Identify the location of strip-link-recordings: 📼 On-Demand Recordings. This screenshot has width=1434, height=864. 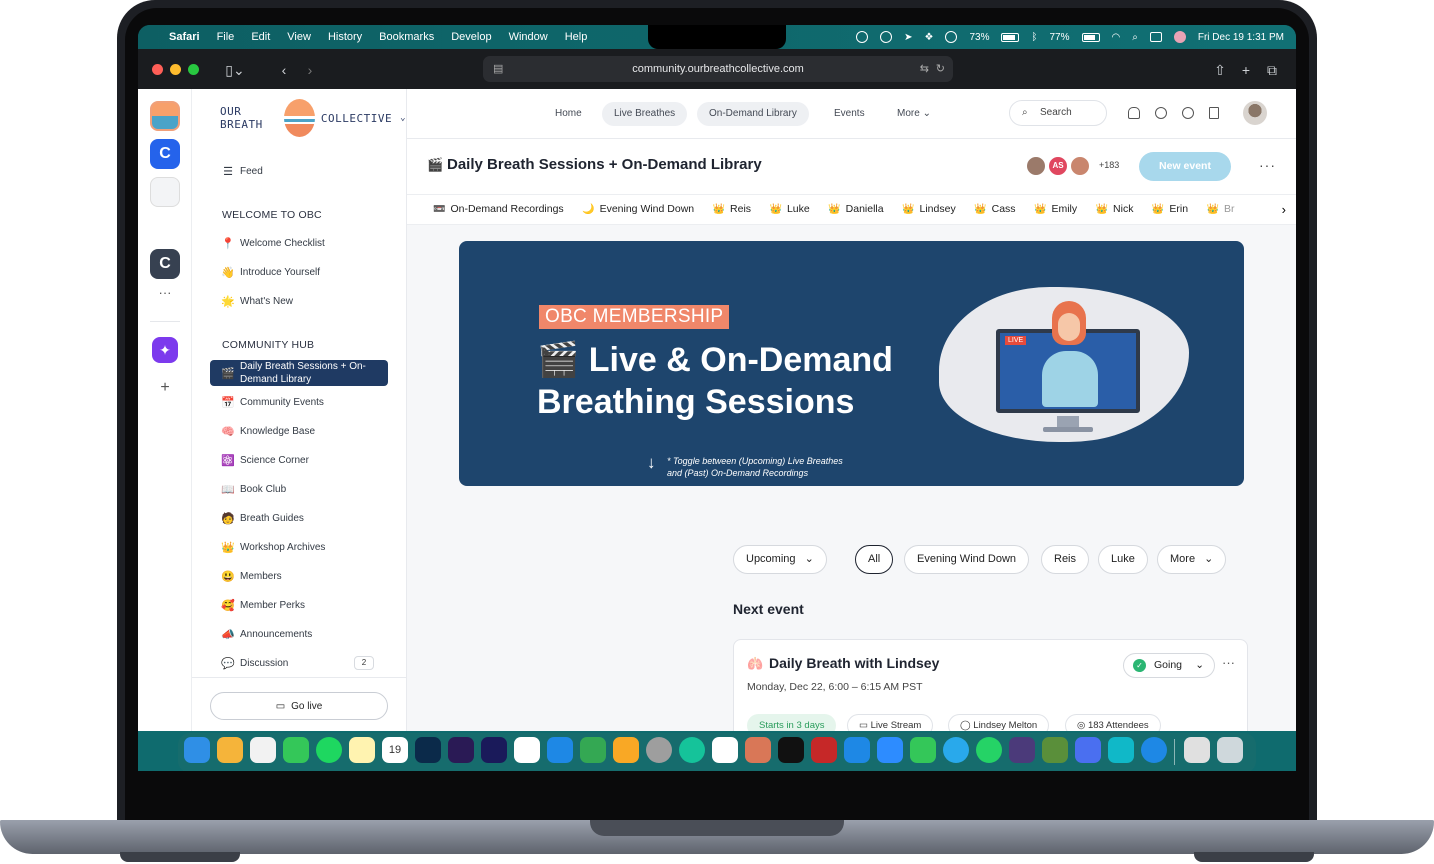
(498, 209).